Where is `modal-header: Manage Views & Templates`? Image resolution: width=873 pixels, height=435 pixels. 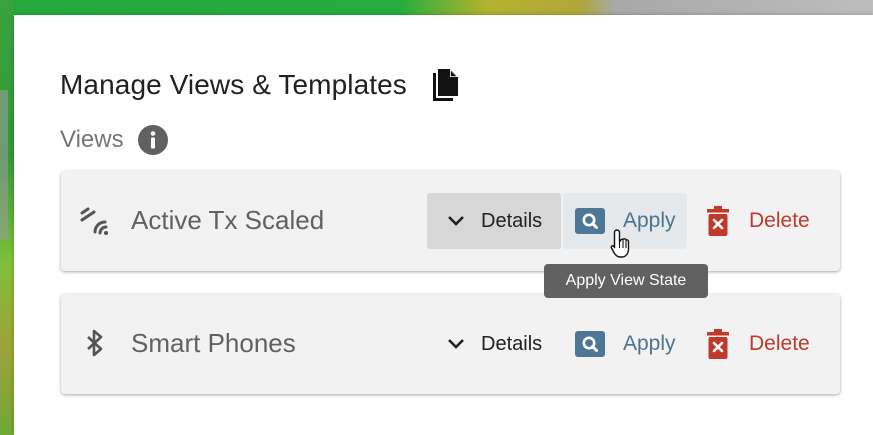 modal-header: Manage Views & Templates is located at coordinates (259, 85).